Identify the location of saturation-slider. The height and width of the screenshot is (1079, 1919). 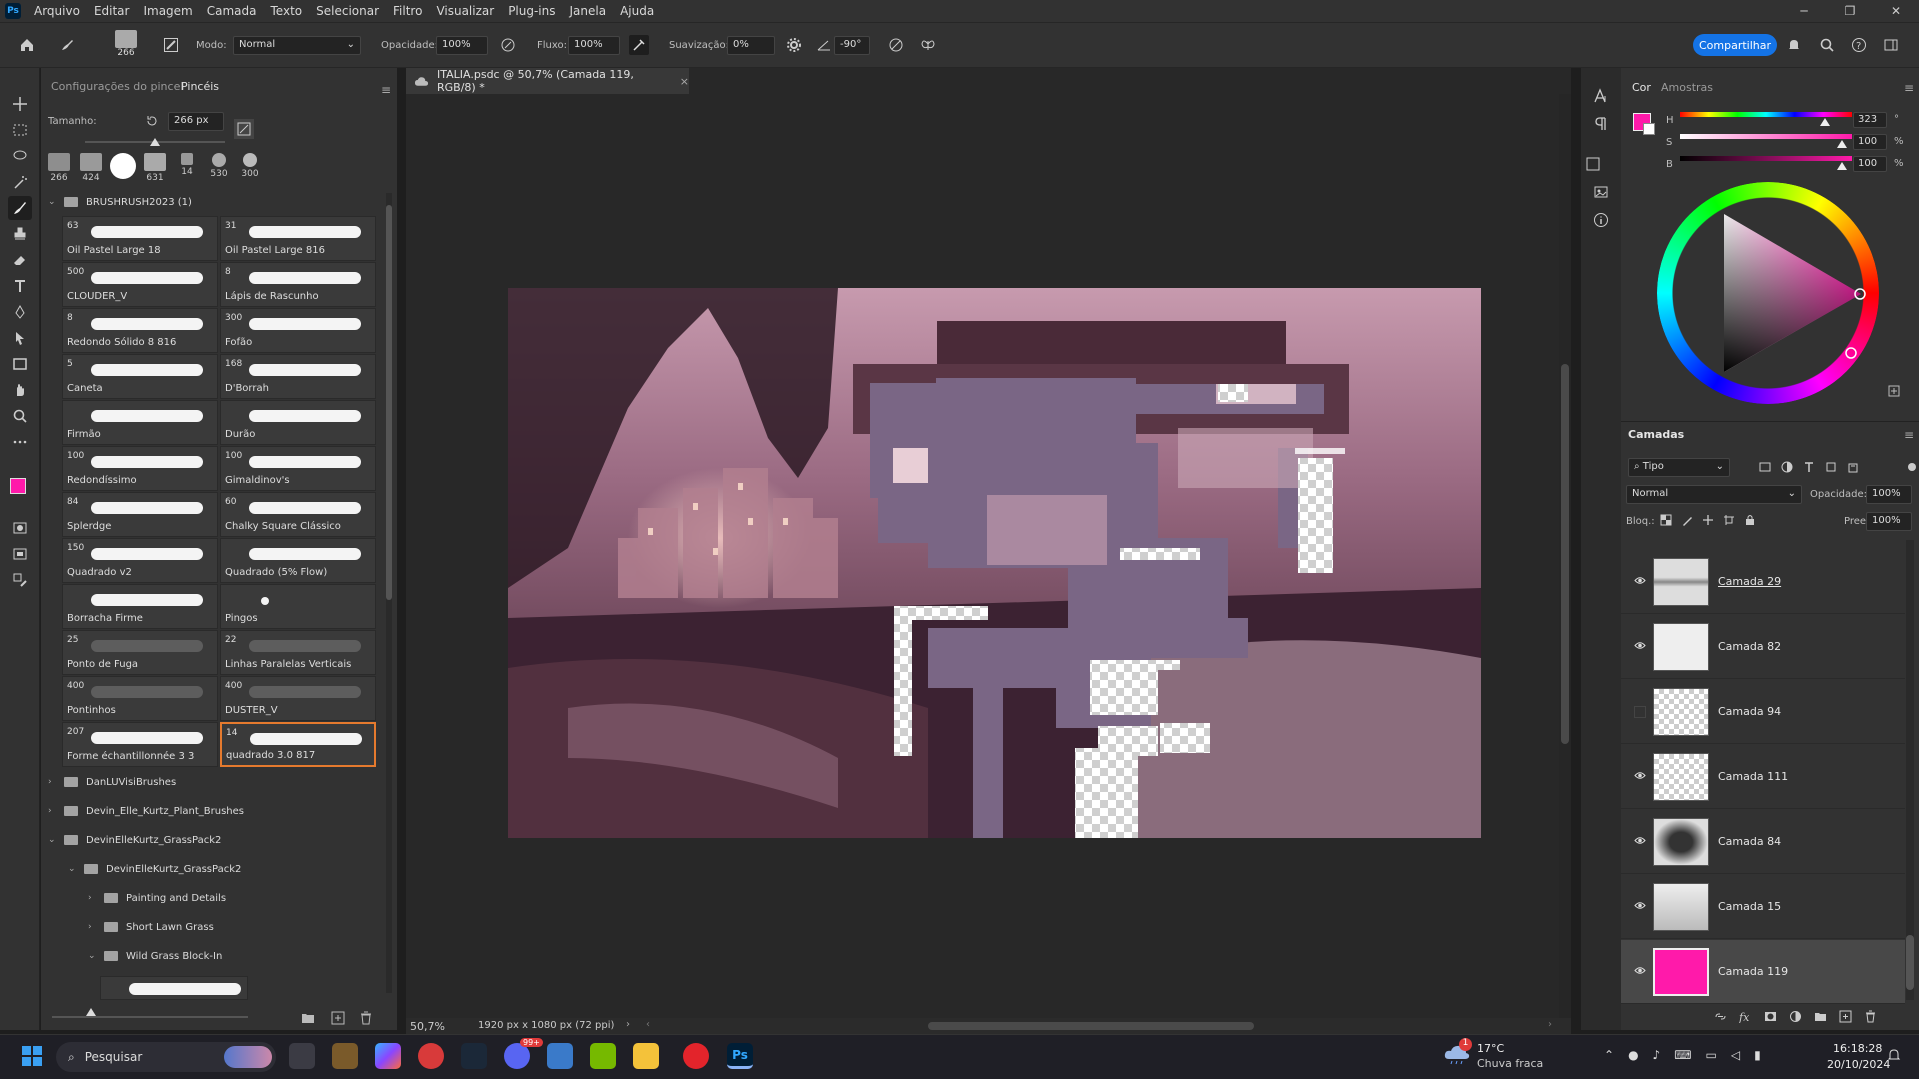
(1766, 136).